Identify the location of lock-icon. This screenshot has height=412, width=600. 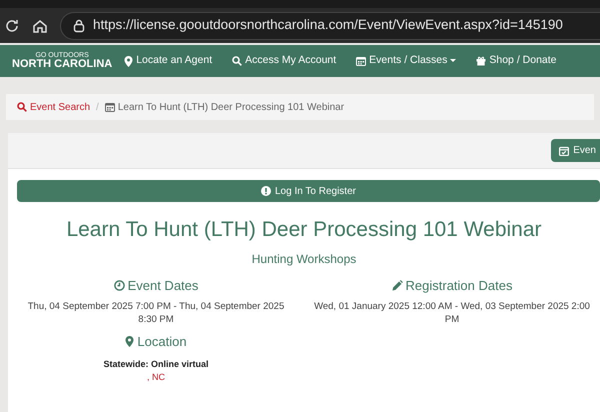
(79, 25).